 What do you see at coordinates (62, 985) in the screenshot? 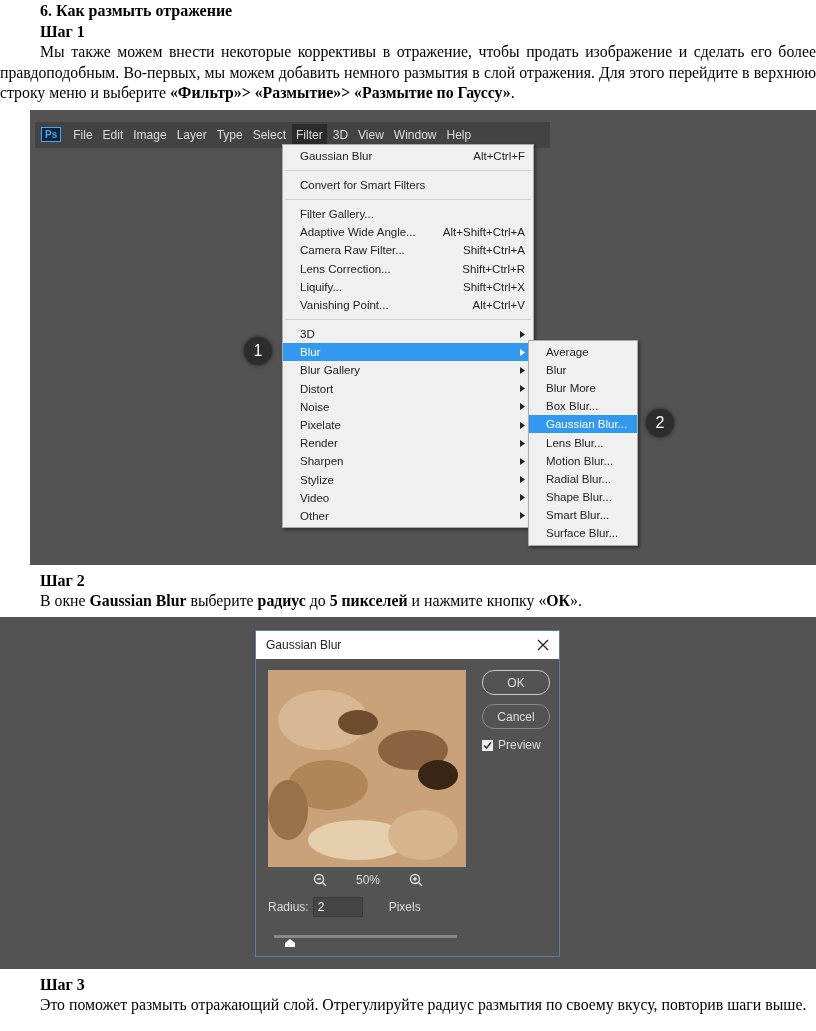
I see `step-title: Шаг 3` at bounding box center [62, 985].